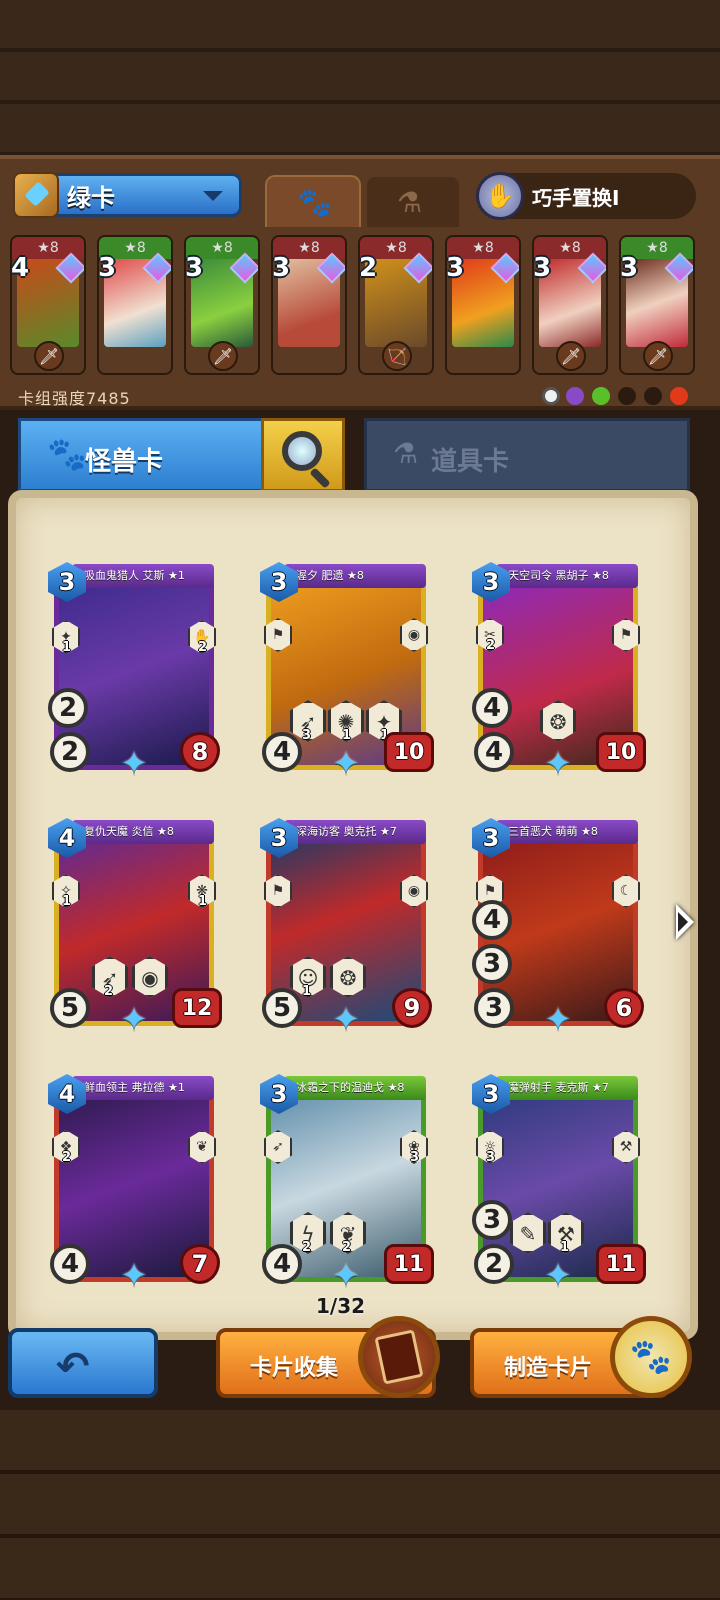 This screenshot has height=1600, width=720. Describe the element at coordinates (73, 1367) in the screenshot. I see `back-arrow-icon: ↶` at that location.